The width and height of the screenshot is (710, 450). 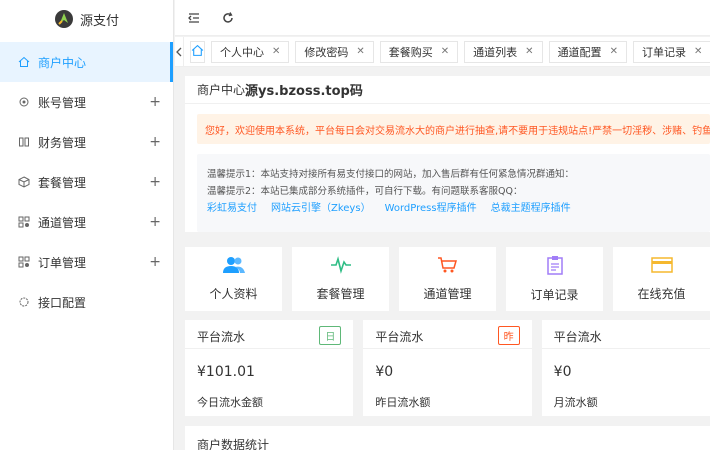 I want to click on sidebar-item-finance: 财务管理 +, so click(x=86, y=142).